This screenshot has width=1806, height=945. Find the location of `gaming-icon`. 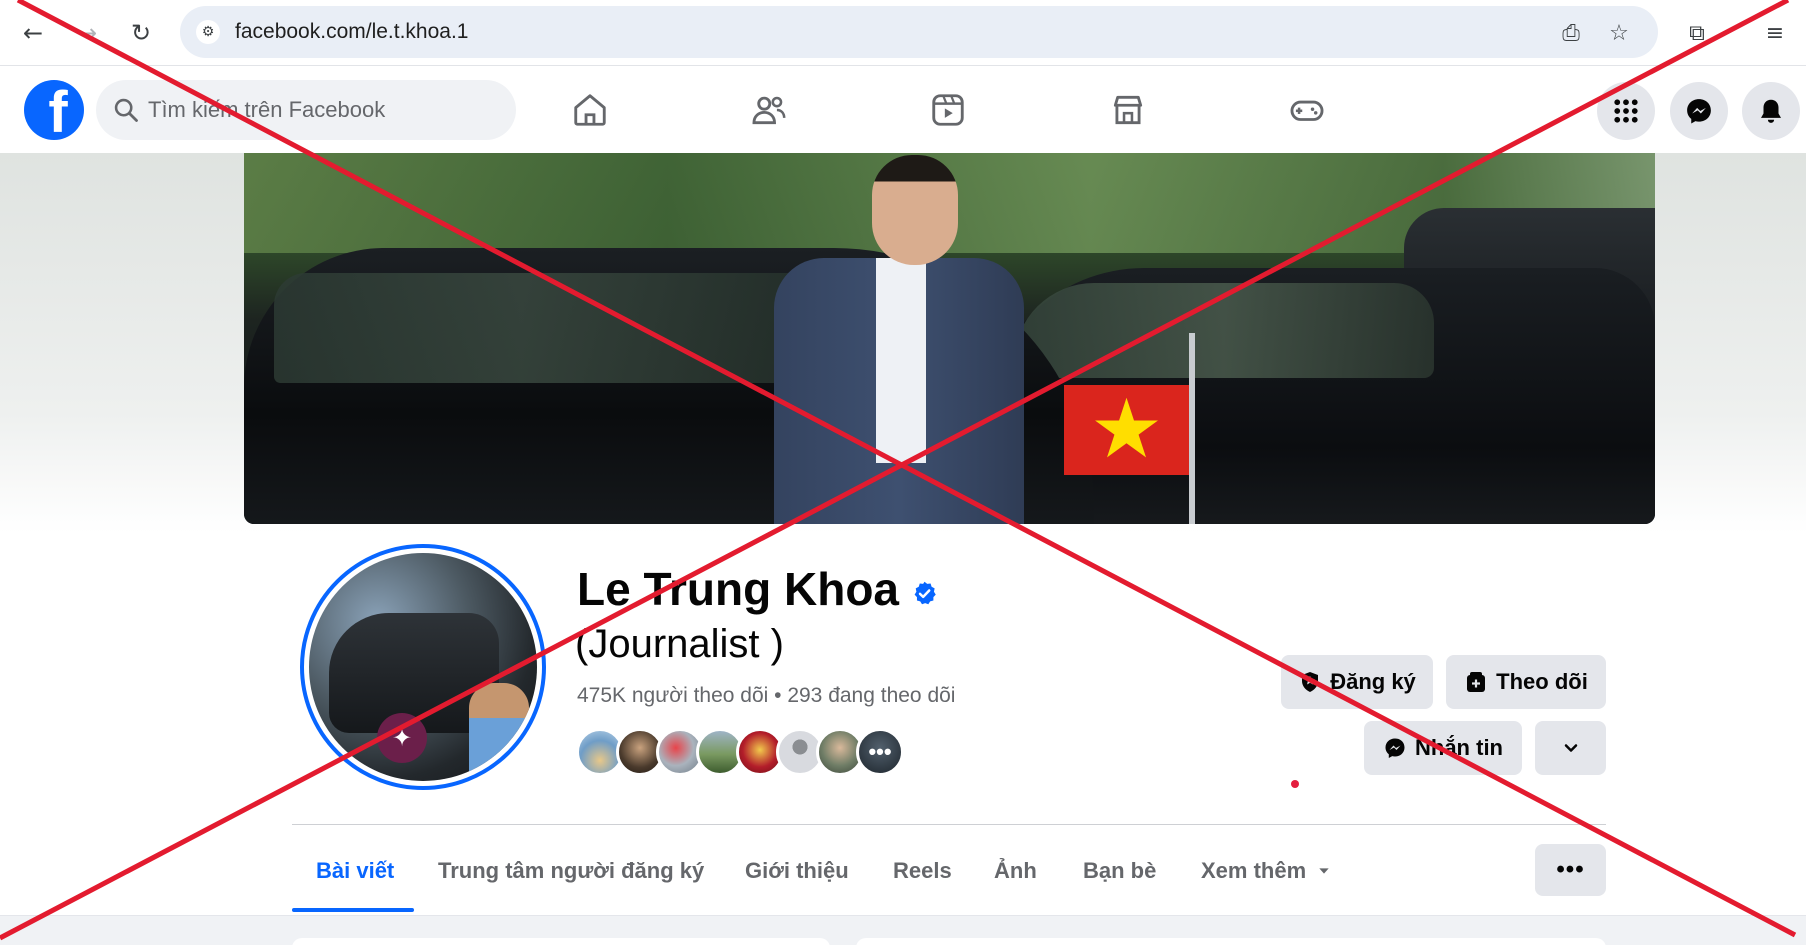

gaming-icon is located at coordinates (1307, 110).